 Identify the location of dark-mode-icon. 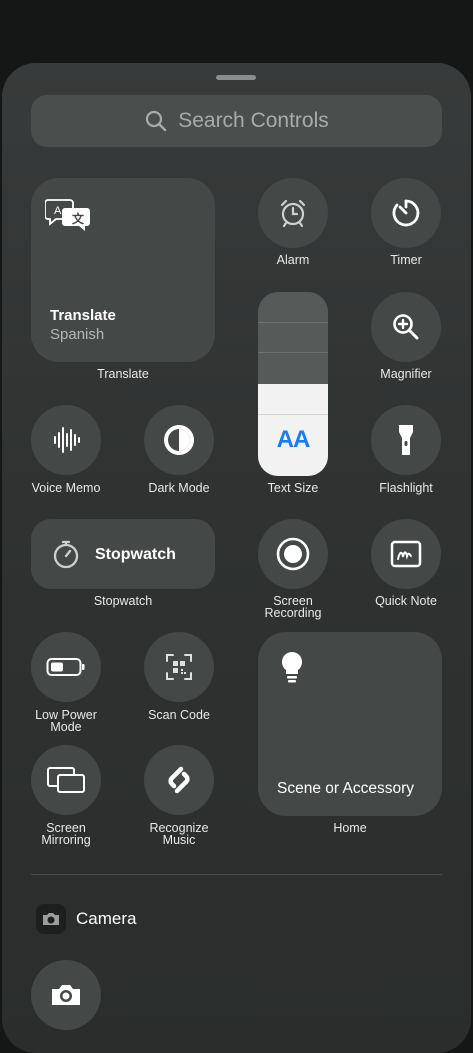
(179, 440).